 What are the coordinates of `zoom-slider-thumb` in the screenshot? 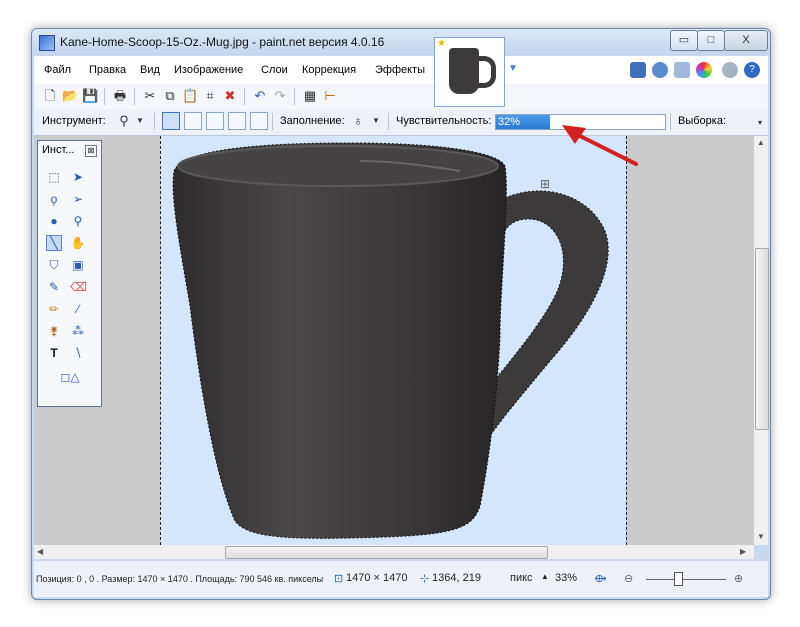 It's located at (678, 579).